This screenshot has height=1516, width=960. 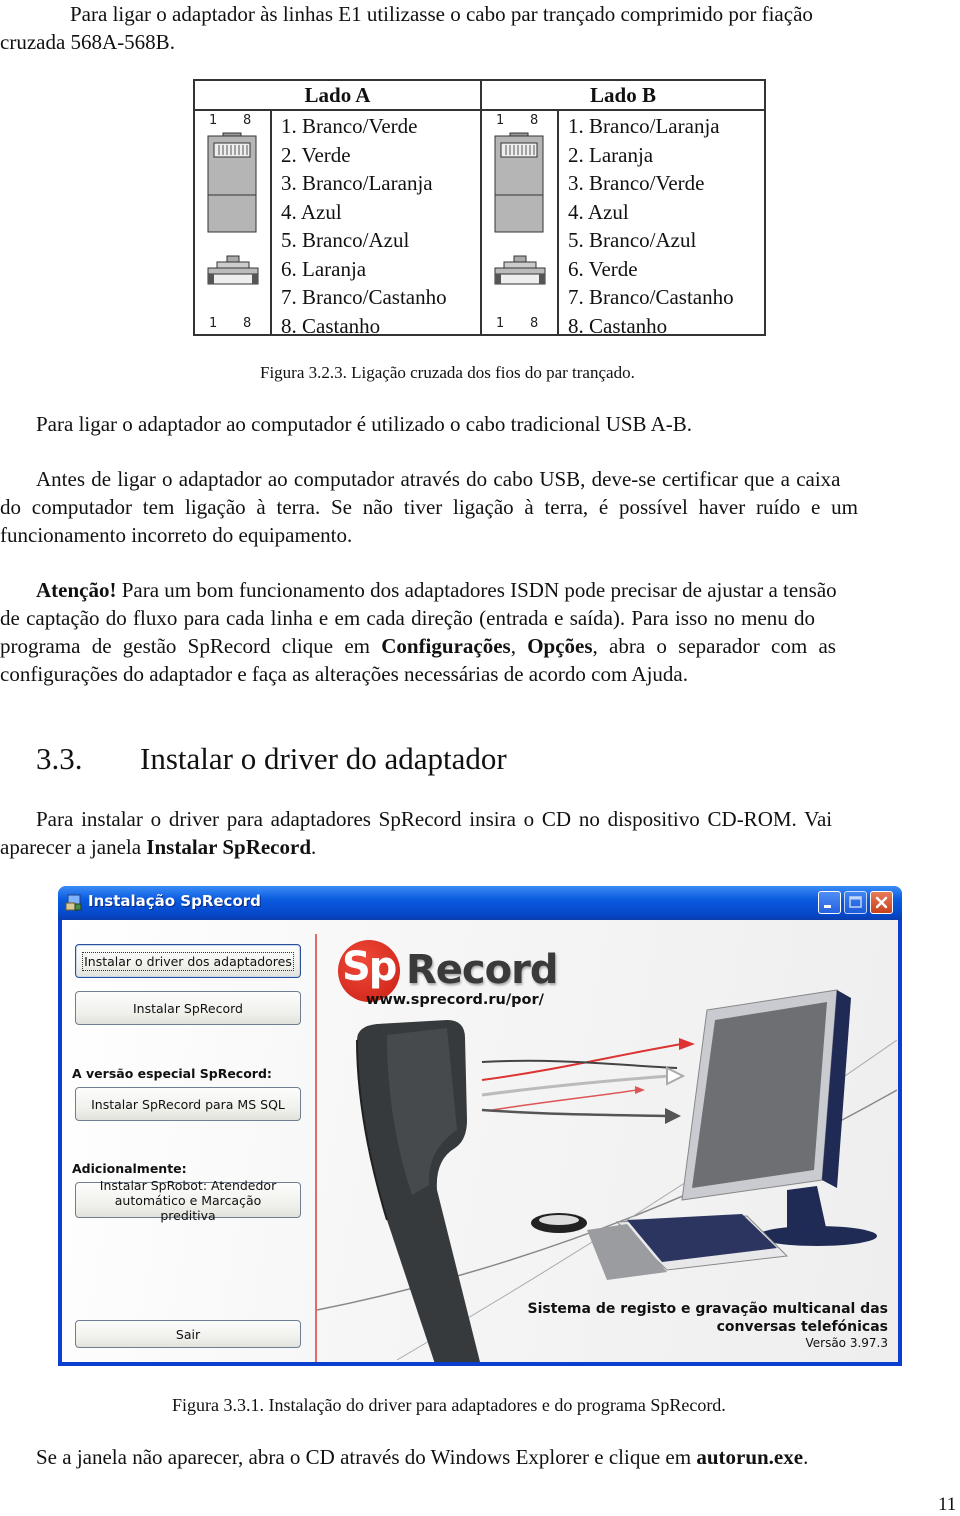 I want to click on minimize-button, so click(x=829, y=902).